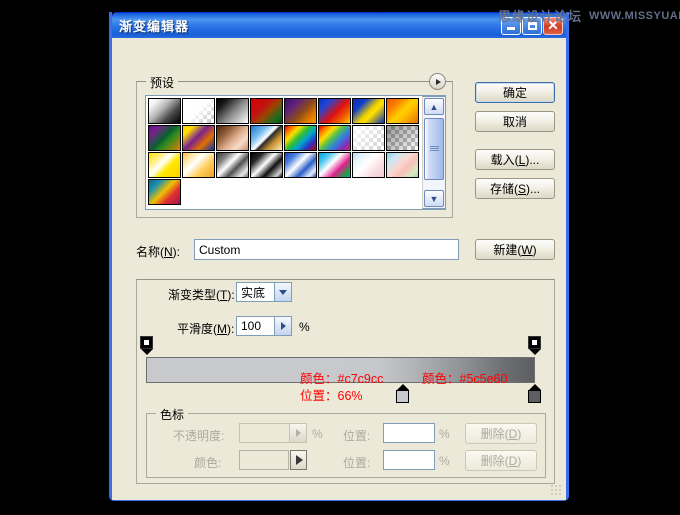 The image size is (680, 515). Describe the element at coordinates (232, 138) in the screenshot. I see `preset-swatch-copper` at that location.